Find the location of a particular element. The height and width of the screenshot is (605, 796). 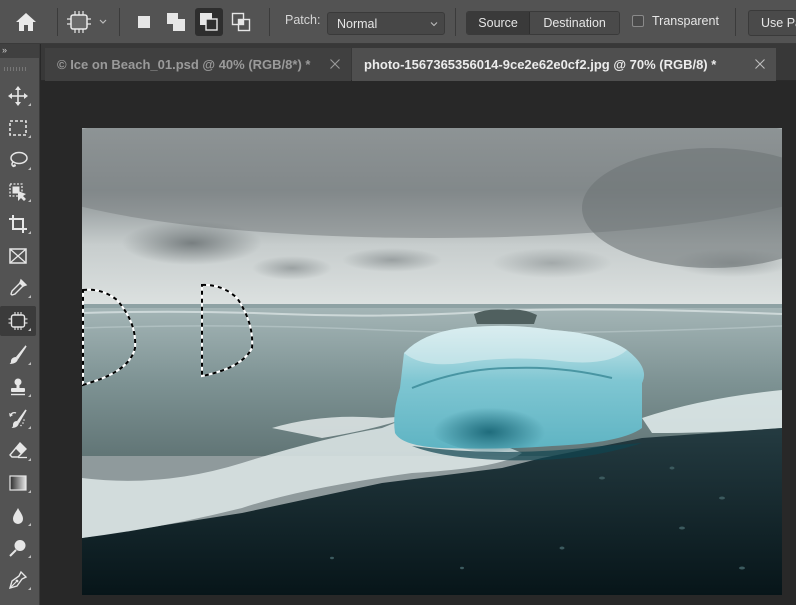

blur-drop-icon is located at coordinates (18, 516).